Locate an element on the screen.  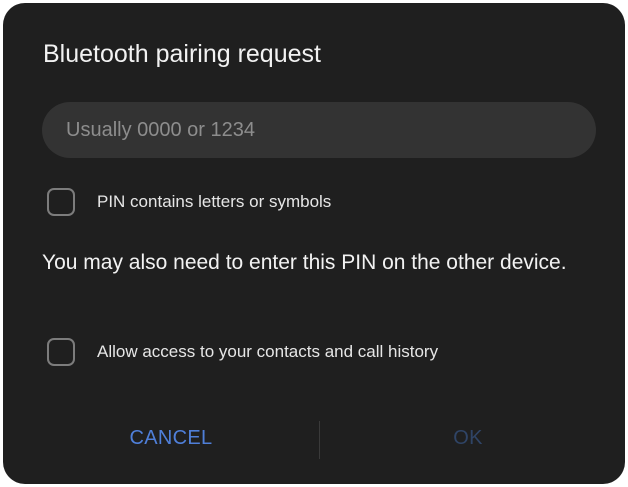
button-divider is located at coordinates (319, 440).